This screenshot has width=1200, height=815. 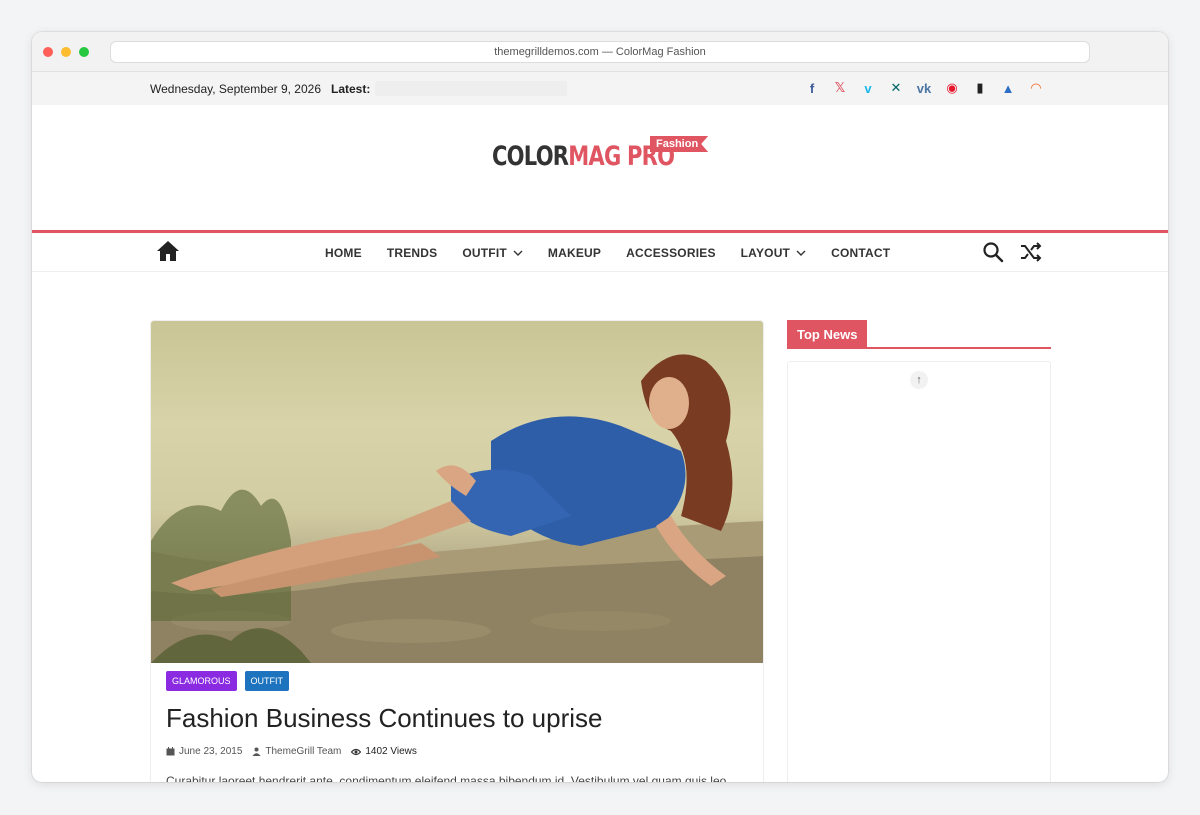 I want to click on x-twitter-icon: 𝕏, so click(x=840, y=88).